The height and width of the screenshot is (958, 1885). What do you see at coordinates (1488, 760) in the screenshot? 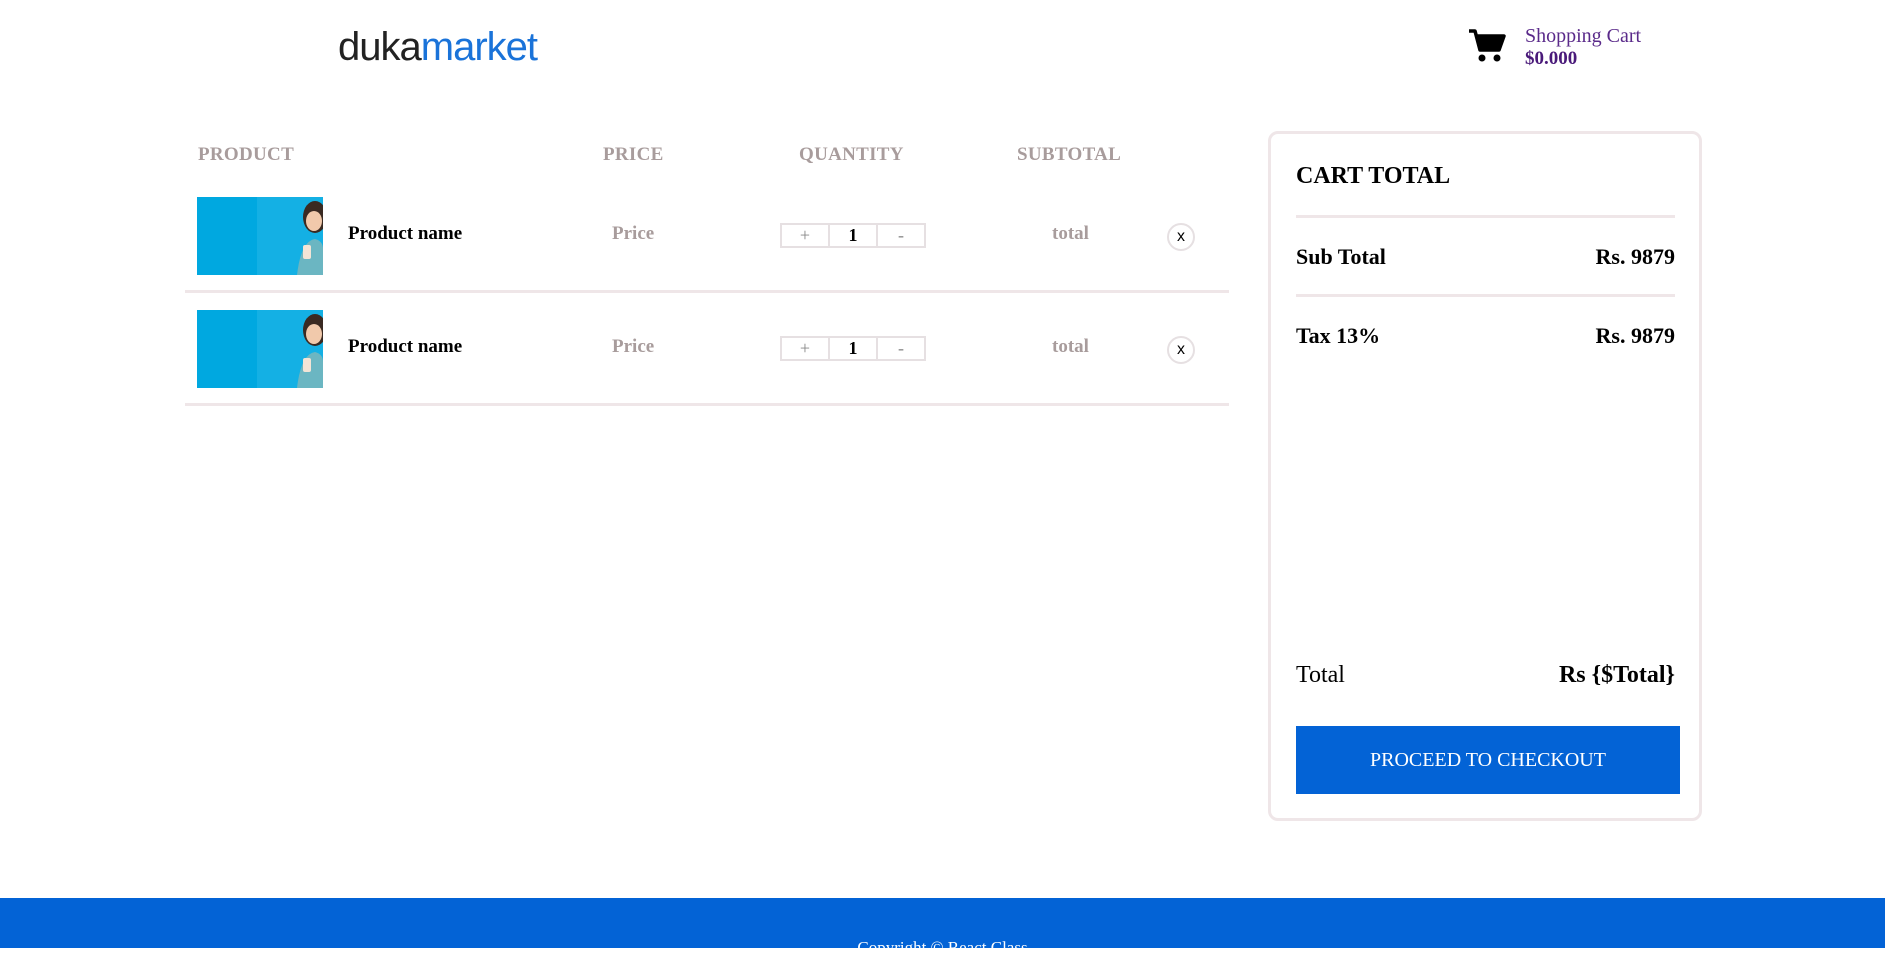
I see `proceed-to-checkout-button: PROCEED TO CHECKOUT` at bounding box center [1488, 760].